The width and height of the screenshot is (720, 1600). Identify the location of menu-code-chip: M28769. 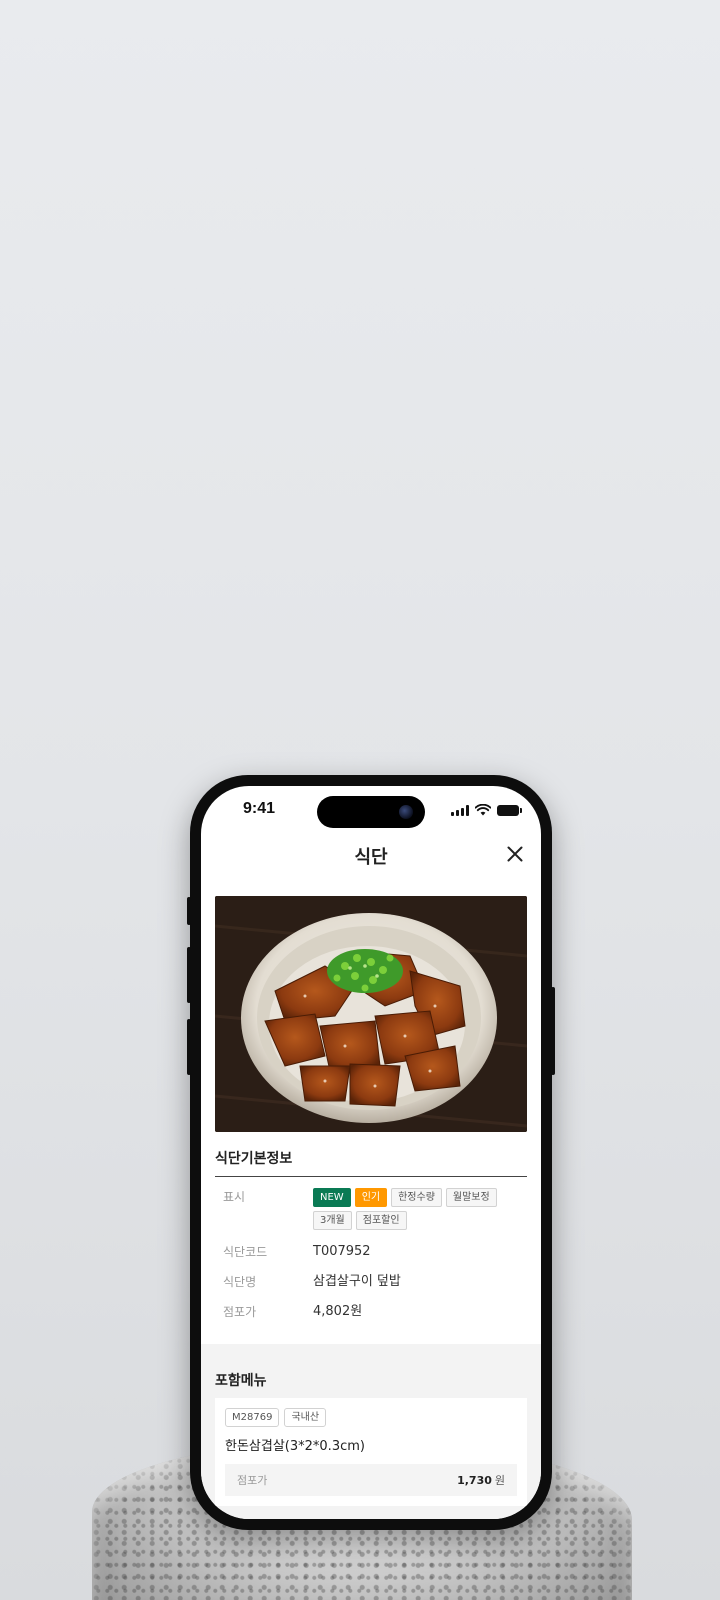
(252, 1417).